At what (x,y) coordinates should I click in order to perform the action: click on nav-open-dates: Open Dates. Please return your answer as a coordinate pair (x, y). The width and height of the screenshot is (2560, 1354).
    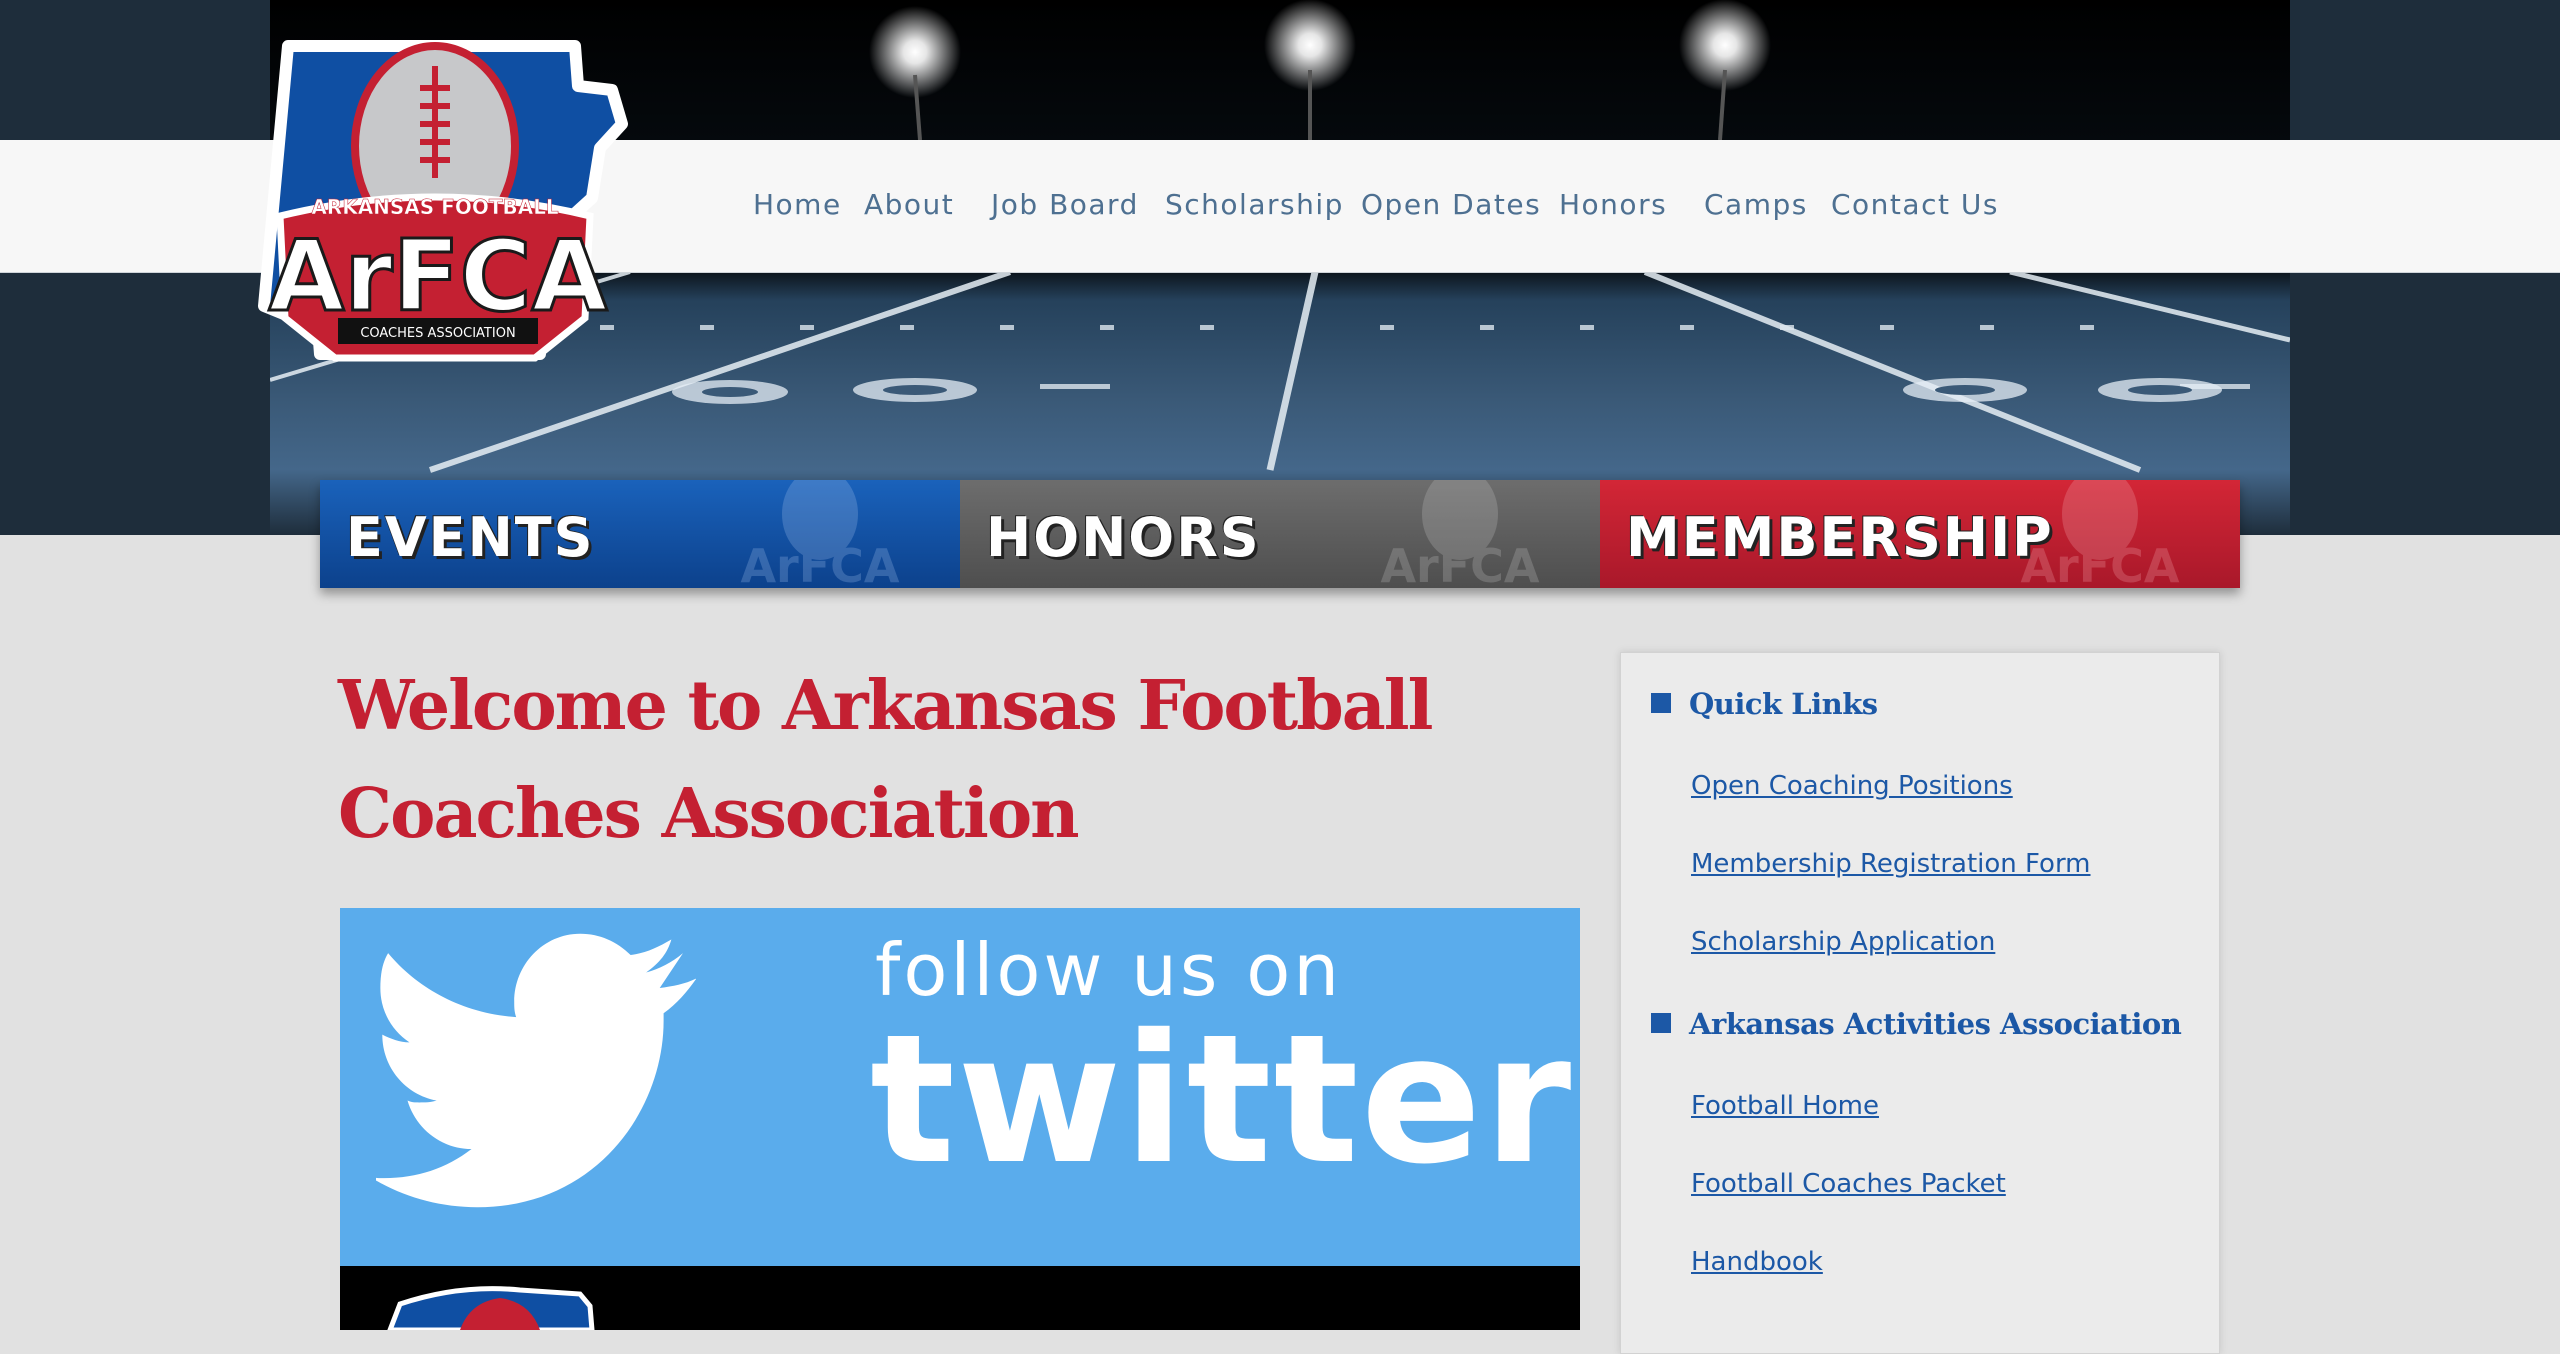
    Looking at the image, I should click on (1451, 204).